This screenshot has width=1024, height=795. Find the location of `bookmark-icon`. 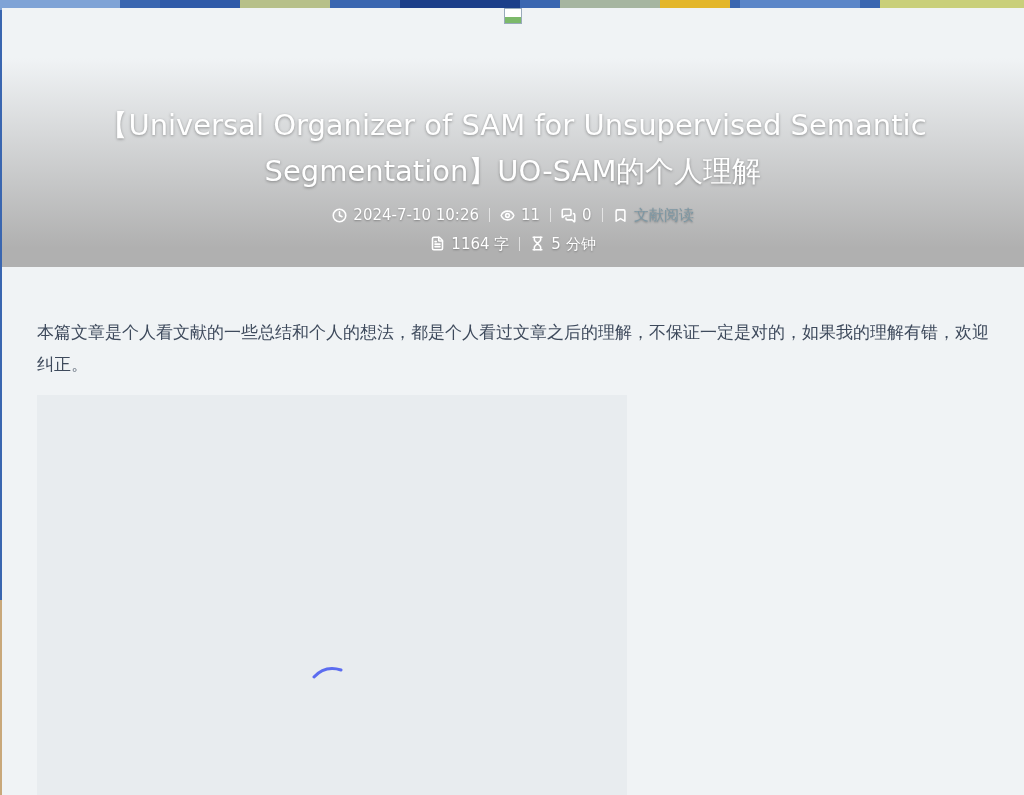

bookmark-icon is located at coordinates (620, 215).